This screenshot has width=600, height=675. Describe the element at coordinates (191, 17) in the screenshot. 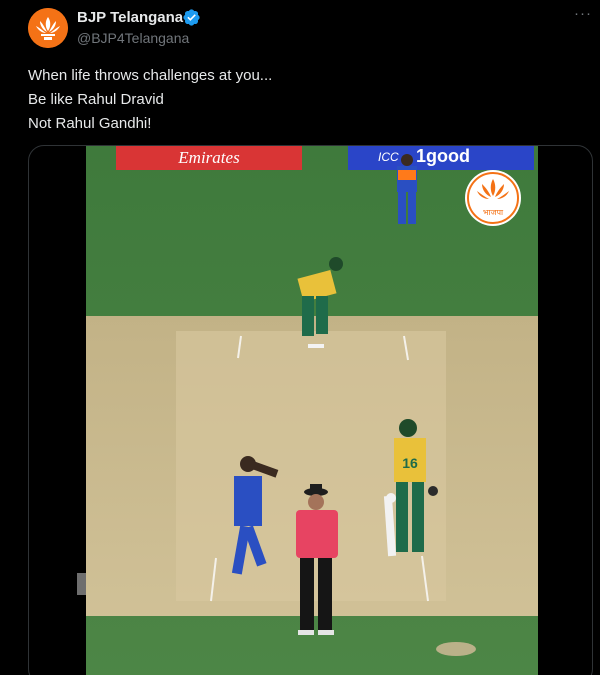

I see `verified-badge-icon` at that location.